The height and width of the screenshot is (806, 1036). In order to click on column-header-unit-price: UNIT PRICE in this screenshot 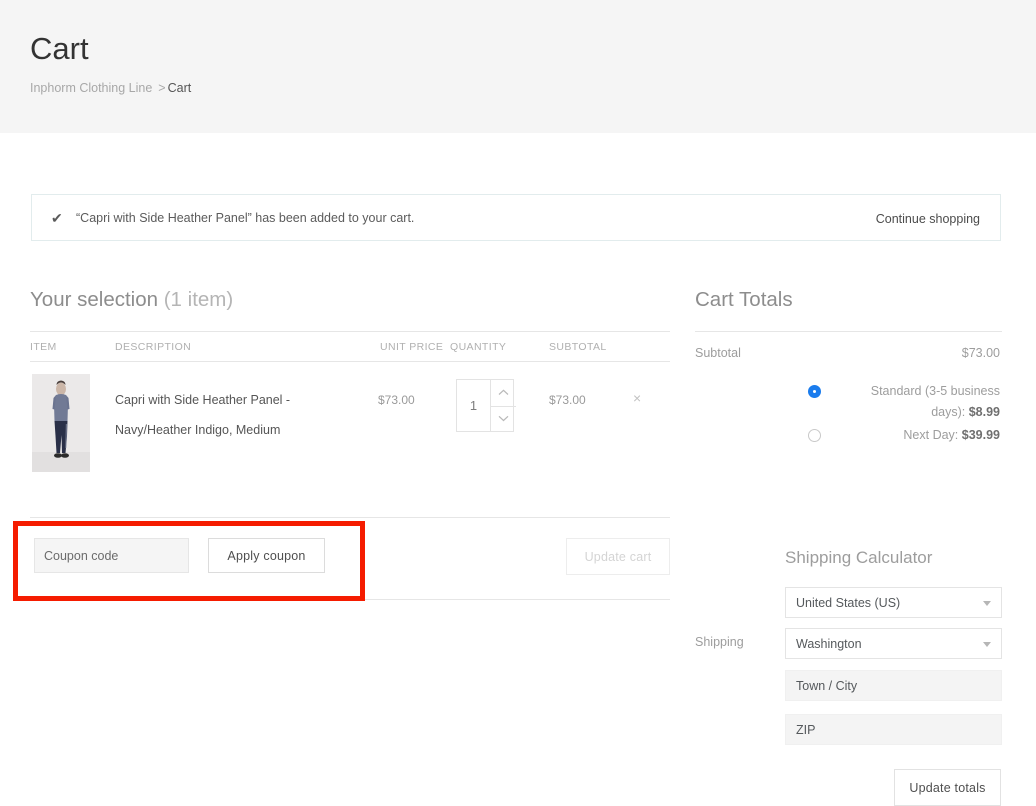, I will do `click(412, 347)`.